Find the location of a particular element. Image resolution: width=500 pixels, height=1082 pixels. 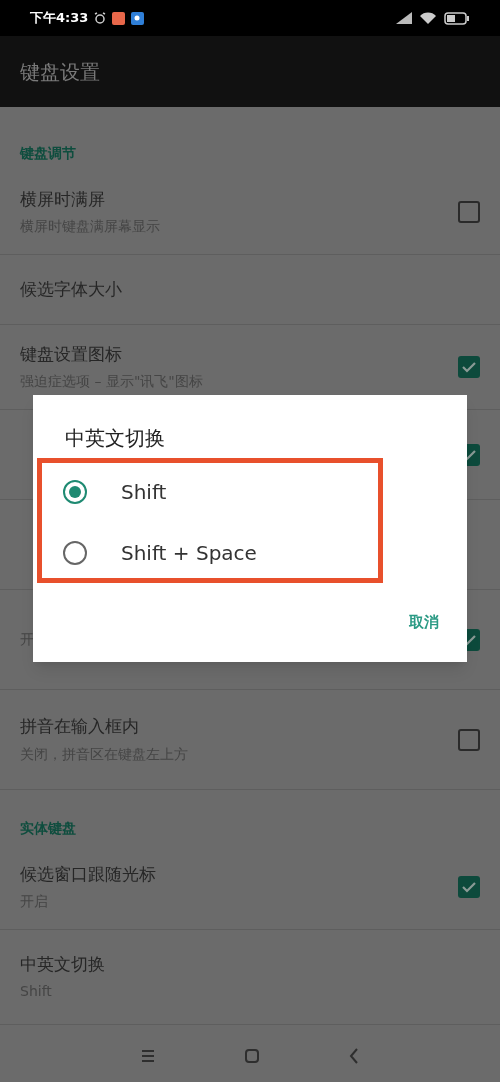

setting-title: 候选窗口跟随光标 is located at coordinates (88, 874).